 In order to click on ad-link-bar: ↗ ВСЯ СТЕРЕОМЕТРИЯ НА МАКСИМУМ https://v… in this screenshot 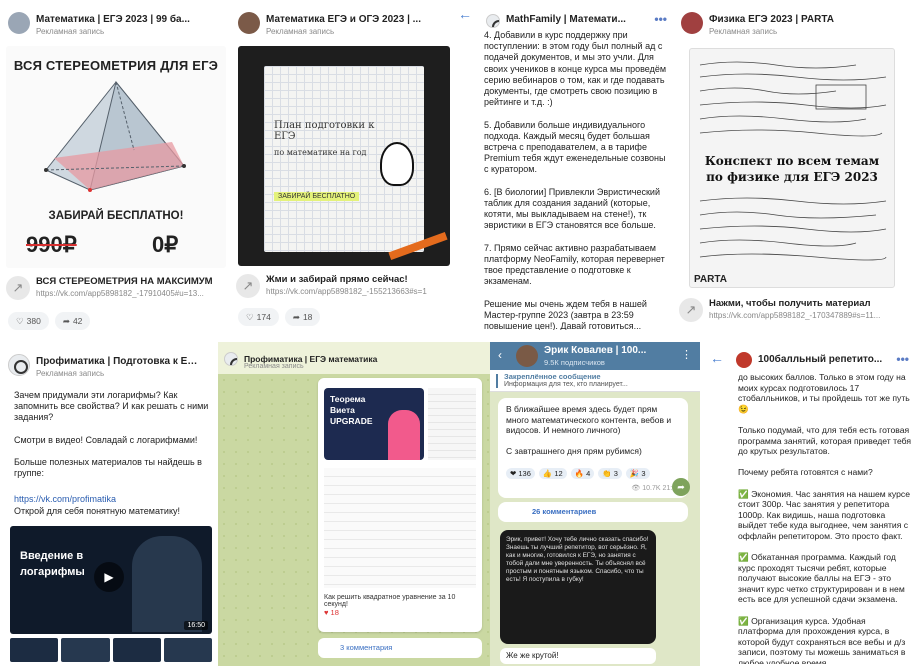, I will do `click(115, 290)`.